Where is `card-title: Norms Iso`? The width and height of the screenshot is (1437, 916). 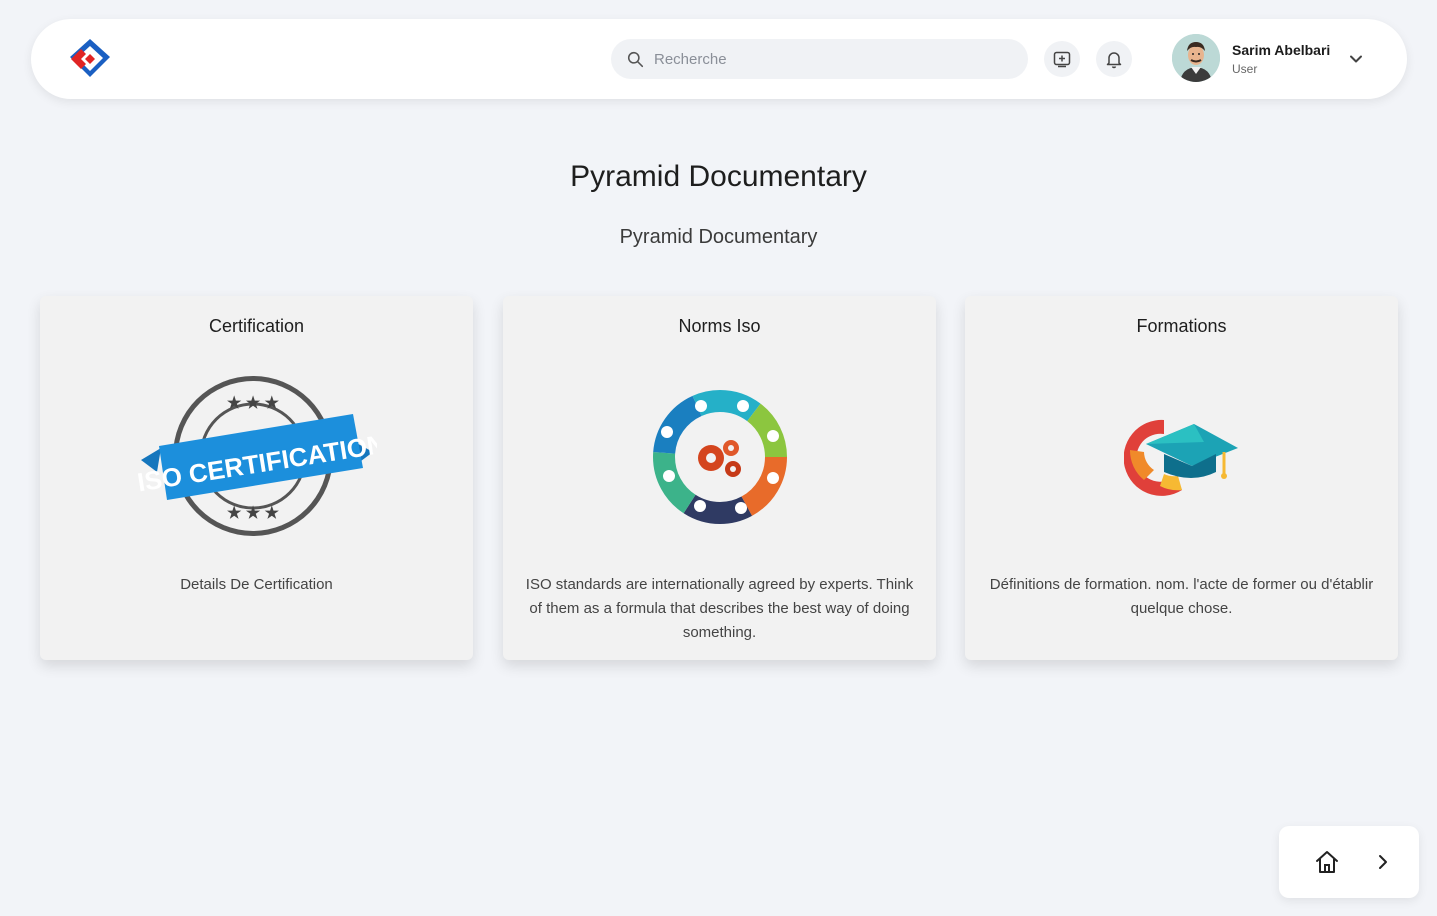
card-title: Norms Iso is located at coordinates (719, 326).